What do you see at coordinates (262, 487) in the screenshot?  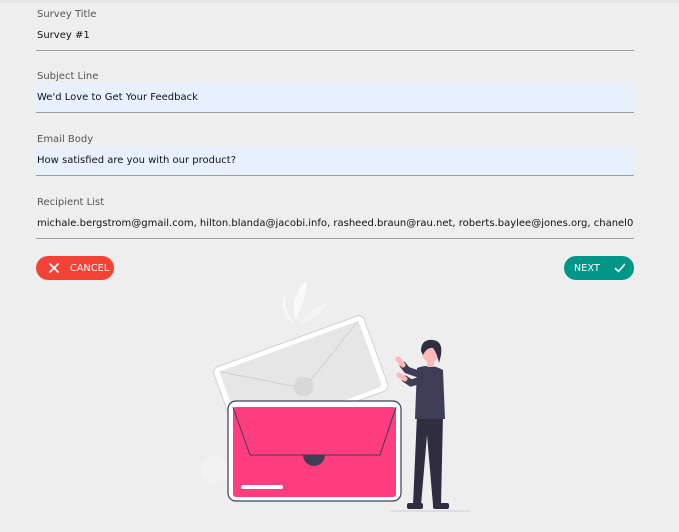 I see `envelope-stripe` at bounding box center [262, 487].